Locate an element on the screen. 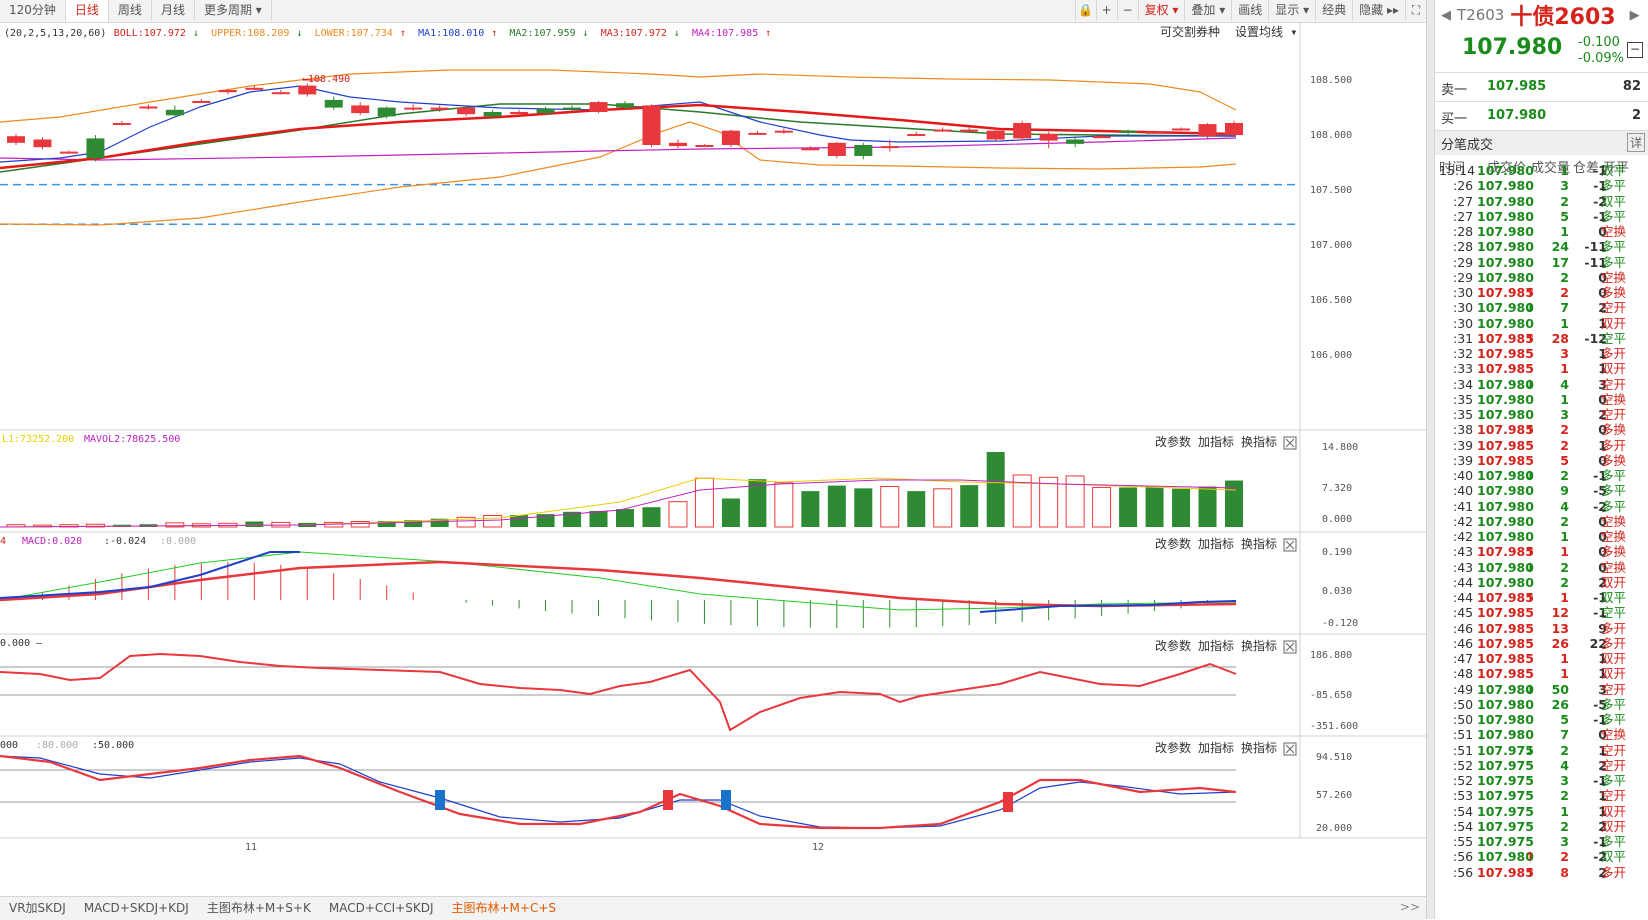  zoom-in-icon: + is located at coordinates (1106, 10).